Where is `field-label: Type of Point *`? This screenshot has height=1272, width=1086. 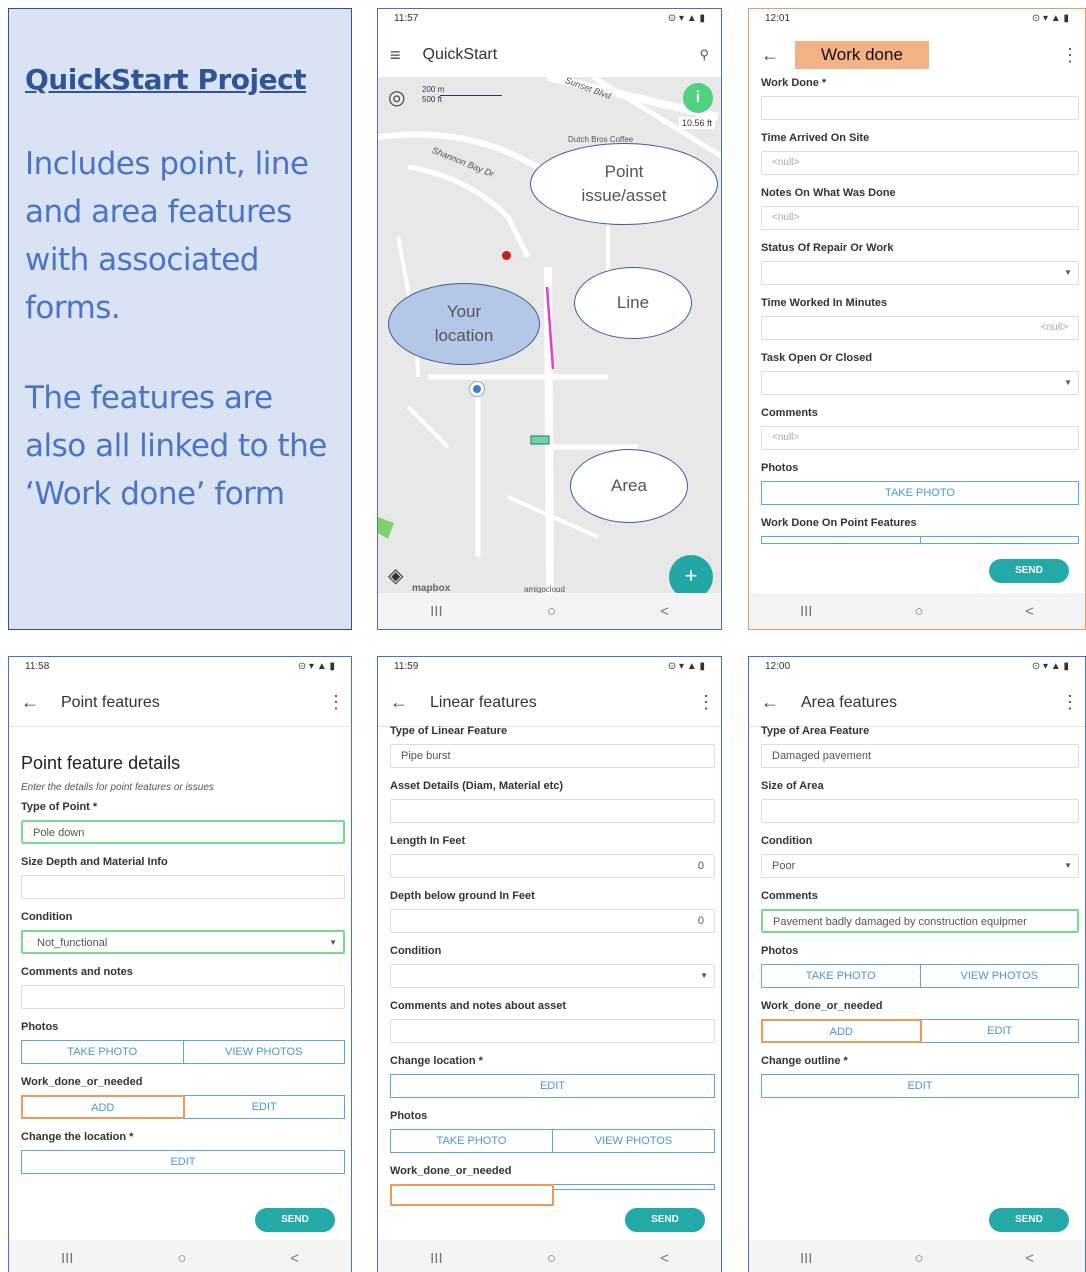
field-label: Type of Point * is located at coordinates (59, 807).